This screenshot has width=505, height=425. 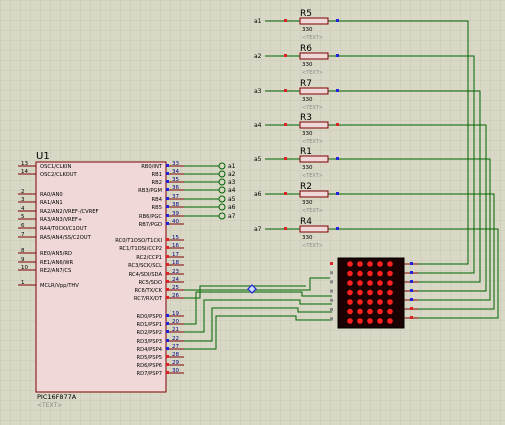 I want to click on mcu-right-pin-name: RD1/PSP1, so click(x=150, y=325).